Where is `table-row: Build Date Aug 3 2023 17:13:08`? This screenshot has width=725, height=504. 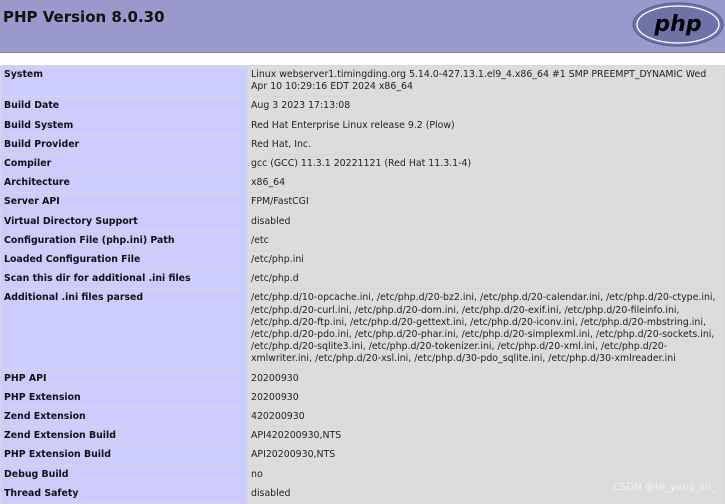 table-row: Build Date Aug 3 2023 17:13:08 is located at coordinates (362, 106).